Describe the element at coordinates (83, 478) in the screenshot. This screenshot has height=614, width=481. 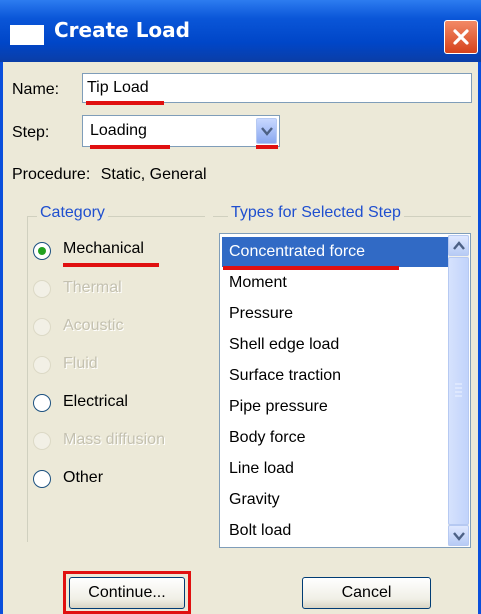
I see `category-other-label: Other` at that location.